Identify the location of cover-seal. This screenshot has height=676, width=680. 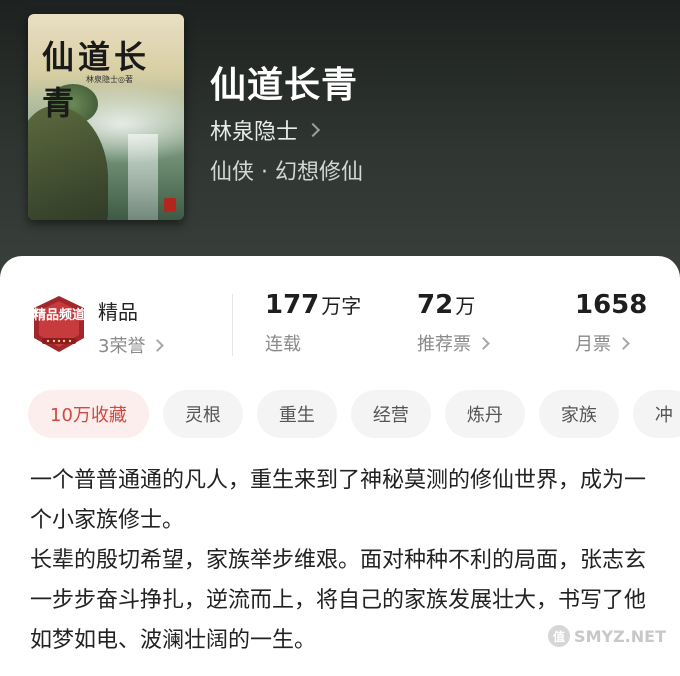
(170, 205).